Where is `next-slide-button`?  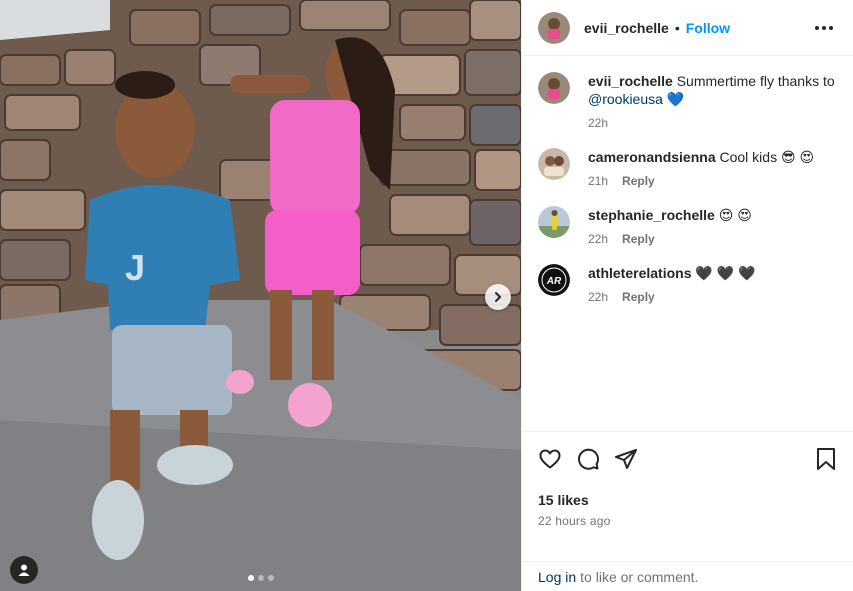 next-slide-button is located at coordinates (498, 297).